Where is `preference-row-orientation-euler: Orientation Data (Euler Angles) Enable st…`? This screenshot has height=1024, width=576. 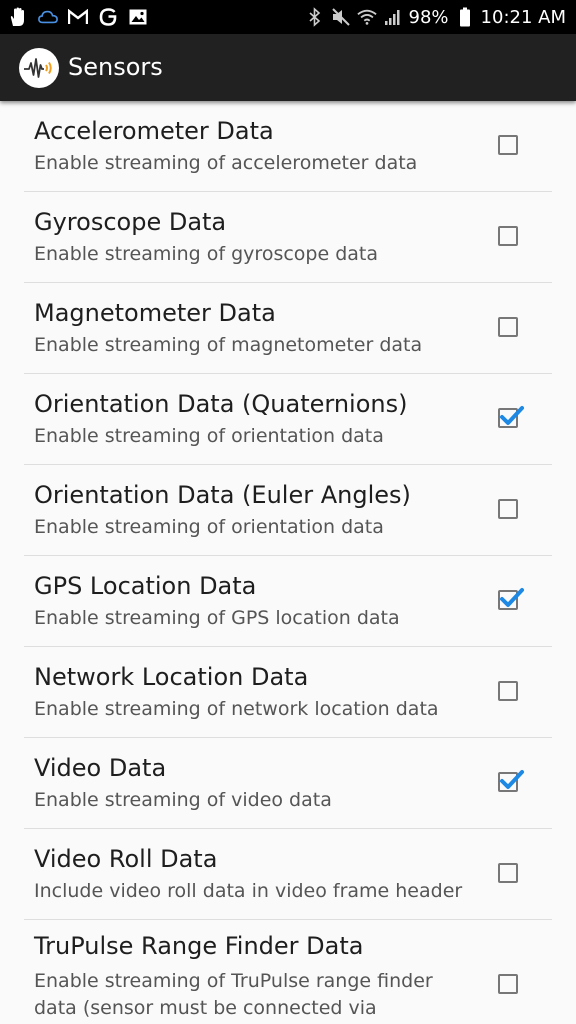 preference-row-orientation-euler: Orientation Data (Euler Angles) Enable st… is located at coordinates (288, 510).